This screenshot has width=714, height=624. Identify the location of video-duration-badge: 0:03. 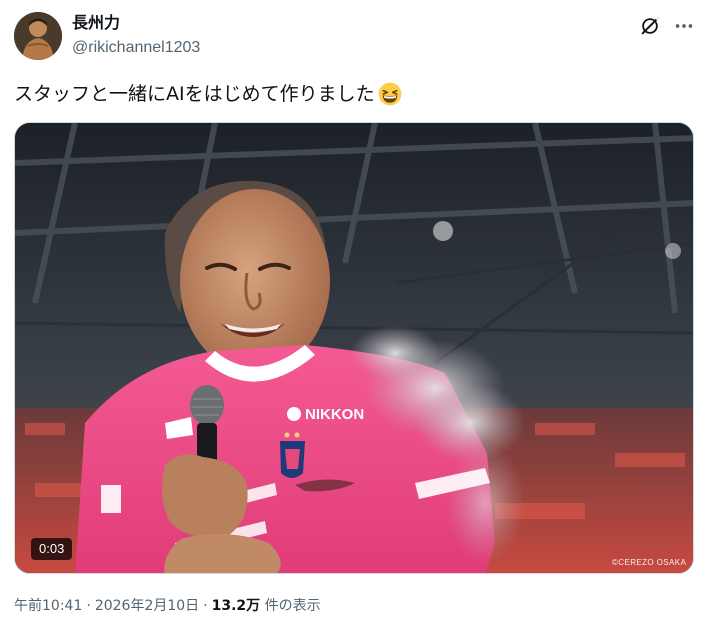
(52, 549).